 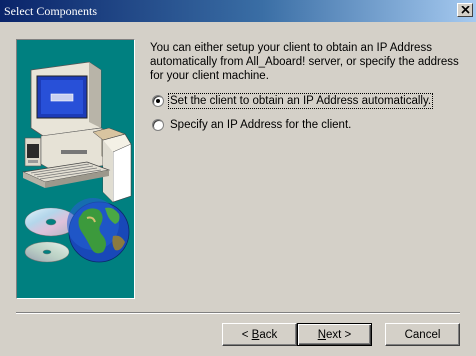 What do you see at coordinates (238, 313) in the screenshot?
I see `footer-separator` at bounding box center [238, 313].